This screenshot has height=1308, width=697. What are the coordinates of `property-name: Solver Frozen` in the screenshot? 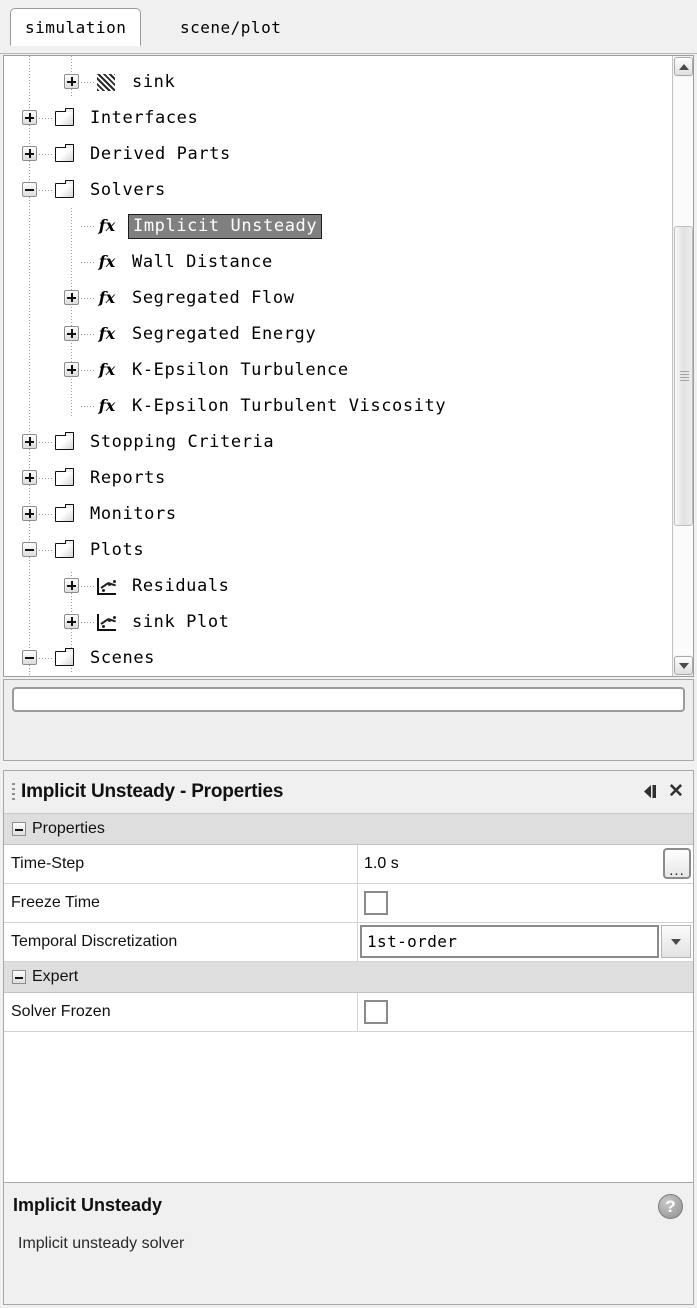 It's located at (181, 1012).